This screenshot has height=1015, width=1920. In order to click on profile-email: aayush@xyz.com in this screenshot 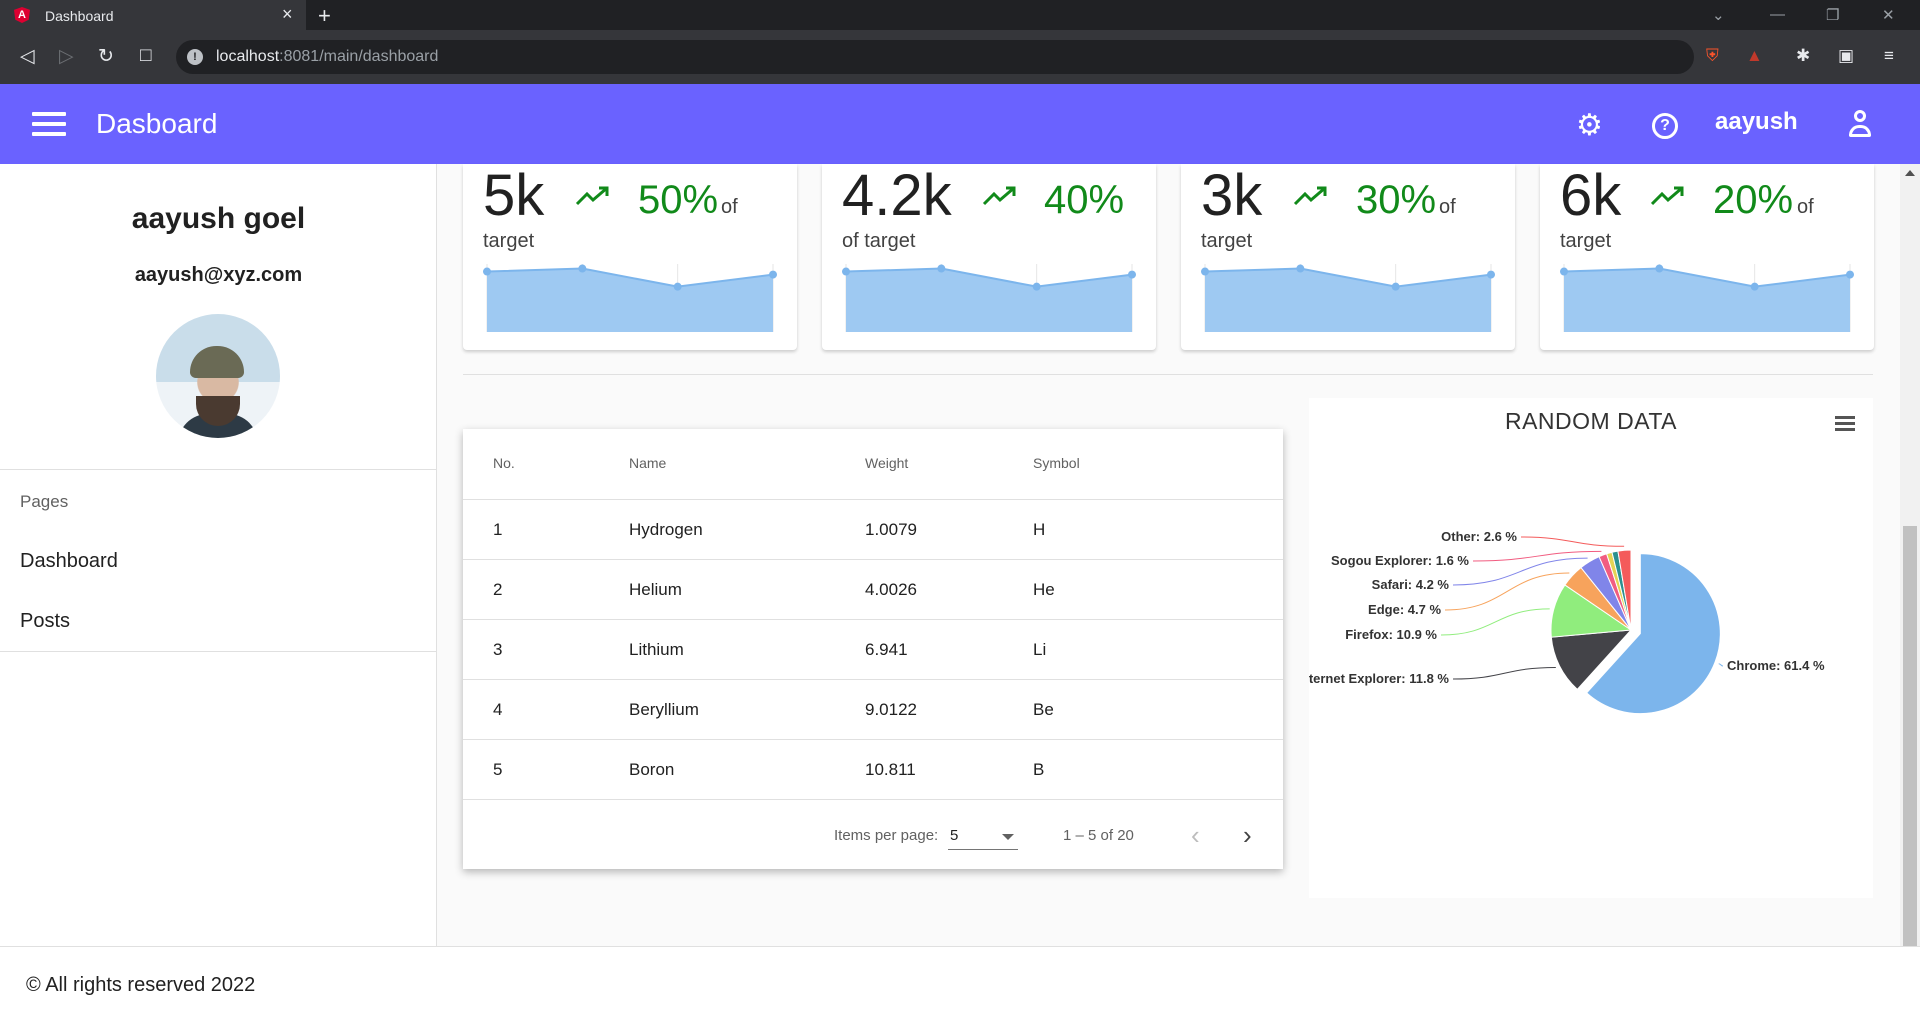, I will do `click(218, 275)`.